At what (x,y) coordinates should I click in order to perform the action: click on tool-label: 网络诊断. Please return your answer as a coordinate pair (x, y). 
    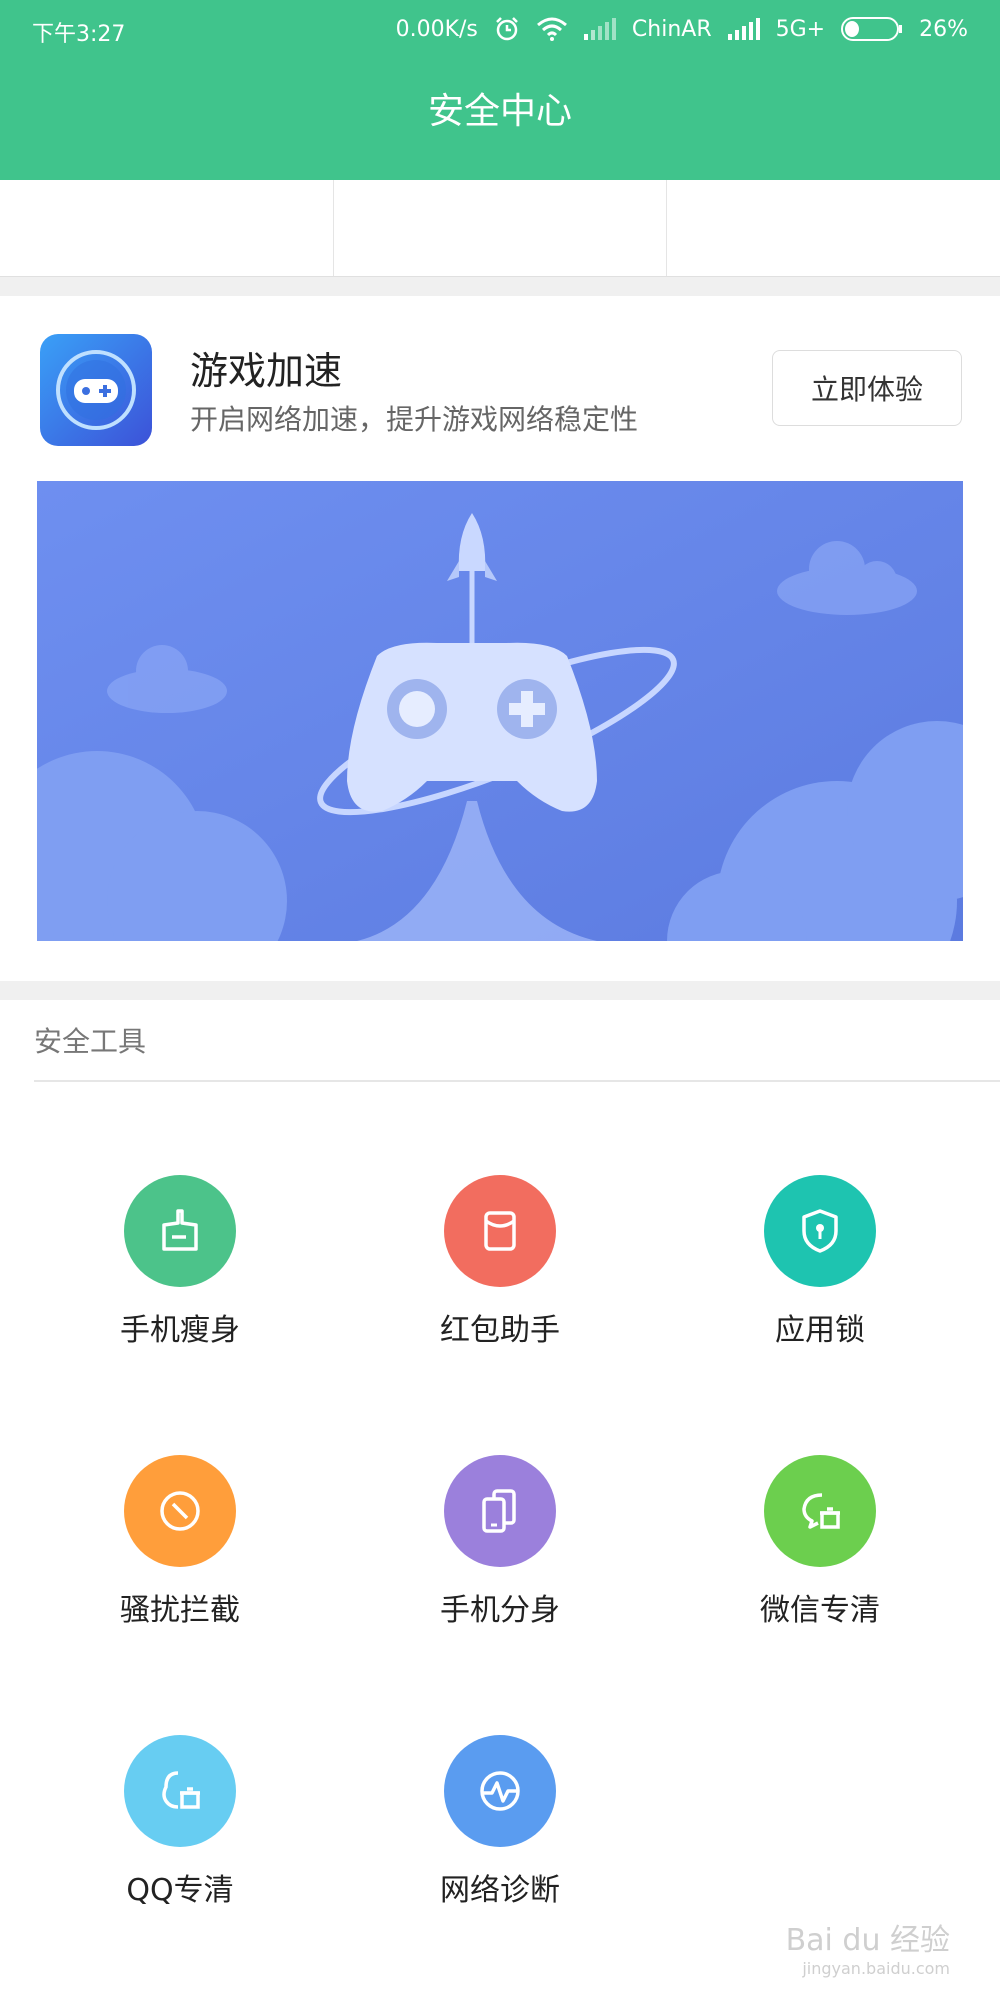
    Looking at the image, I should click on (500, 1890).